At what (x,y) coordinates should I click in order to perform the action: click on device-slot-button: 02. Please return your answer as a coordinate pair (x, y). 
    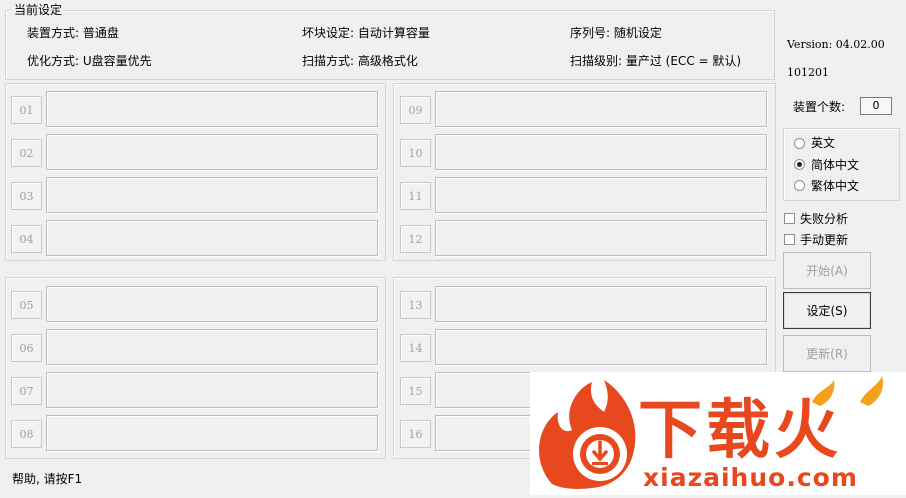
    Looking at the image, I should click on (26, 153).